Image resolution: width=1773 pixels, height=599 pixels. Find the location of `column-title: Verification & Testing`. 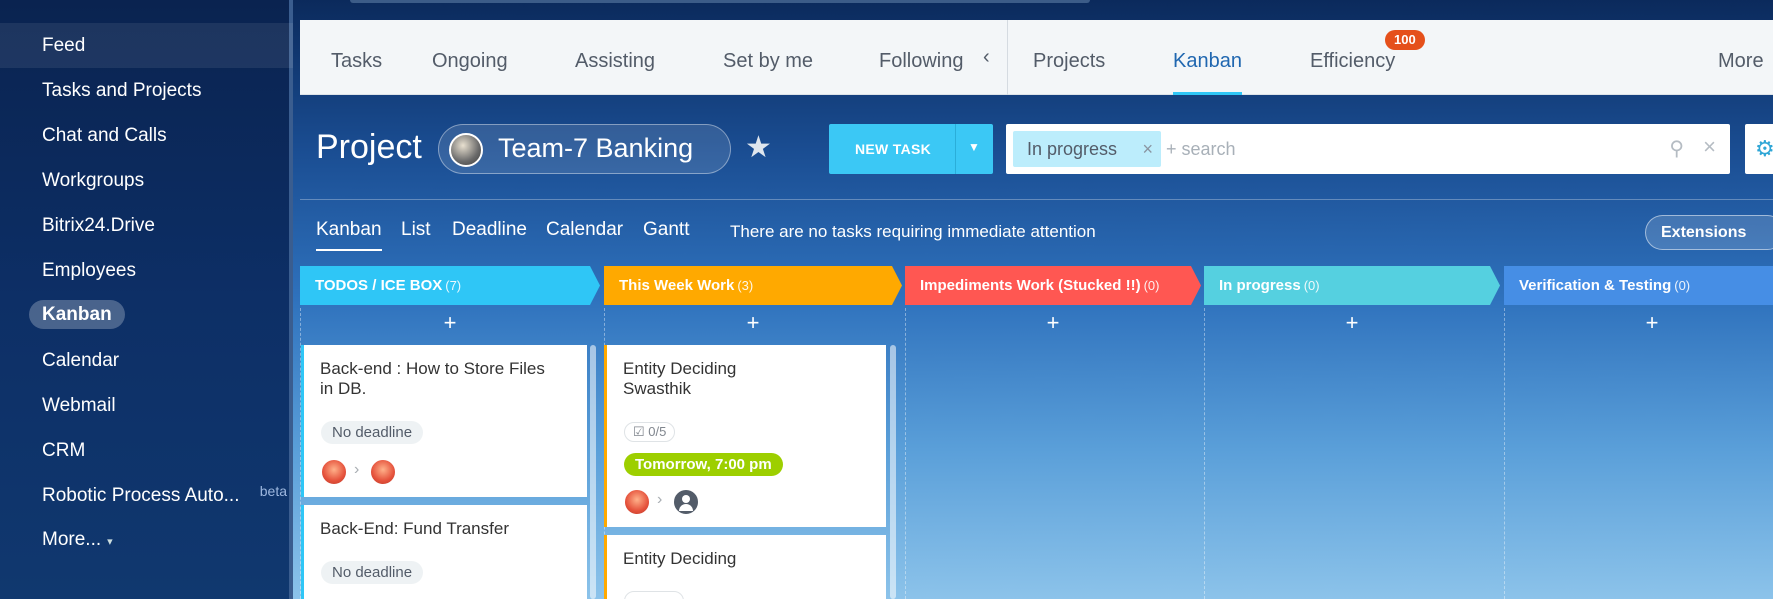

column-title: Verification & Testing is located at coordinates (1595, 285).